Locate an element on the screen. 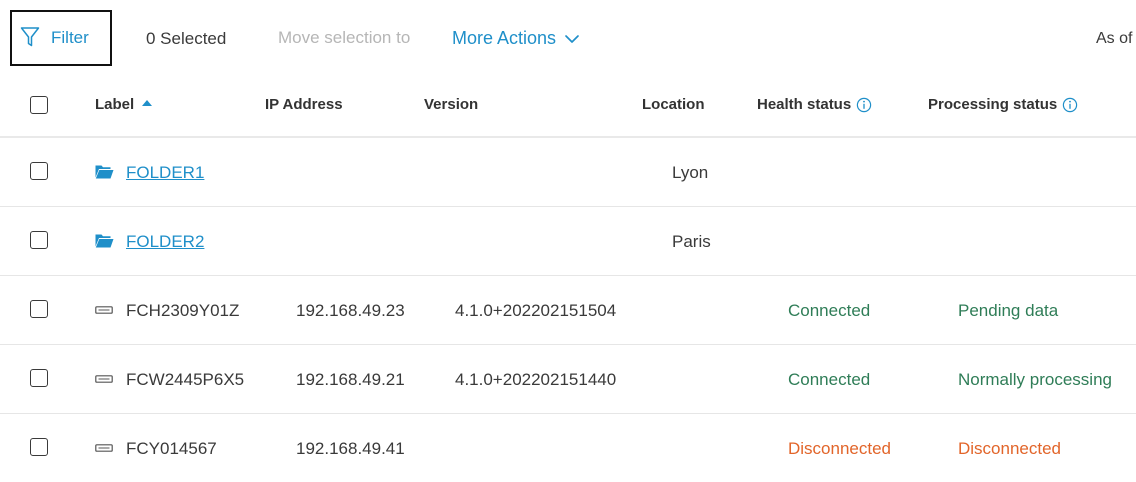 This screenshot has width=1136, height=482. filter-funnel-icon is located at coordinates (30, 37).